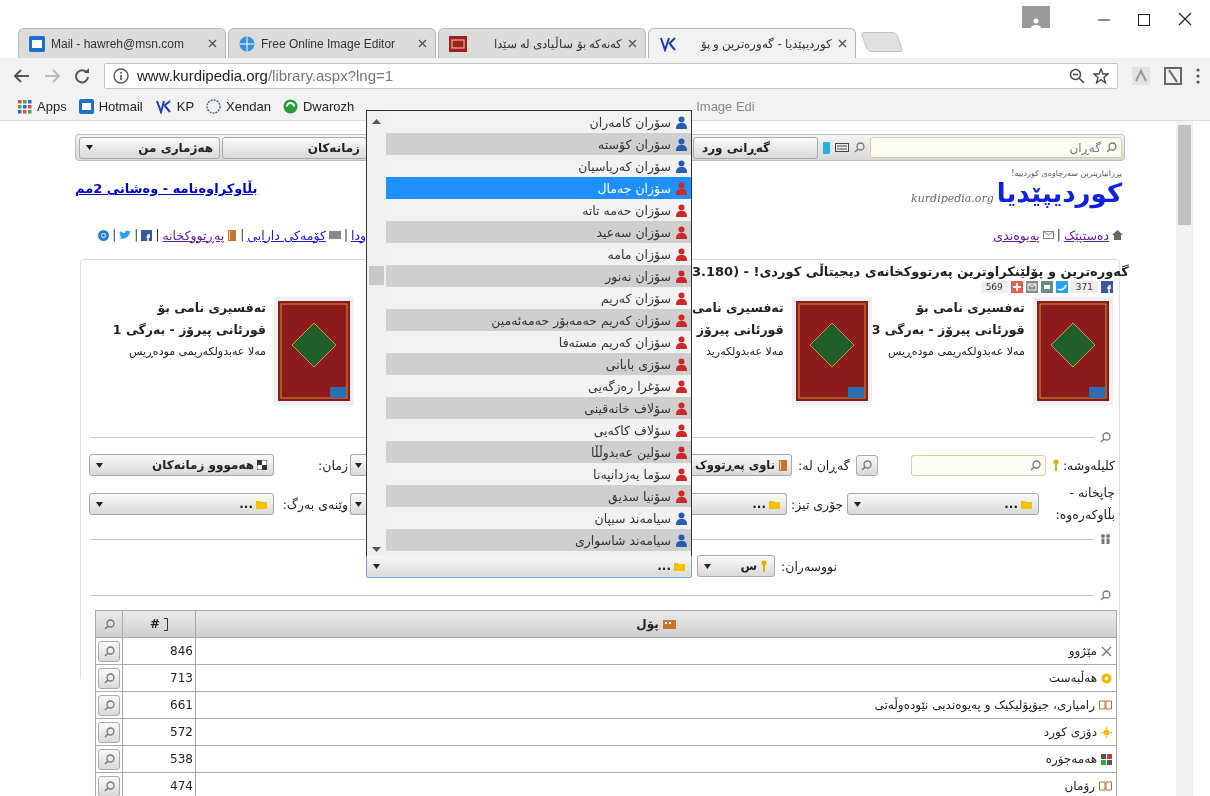 This screenshot has width=1210, height=796. I want to click on plus-icon, so click(1016, 287).